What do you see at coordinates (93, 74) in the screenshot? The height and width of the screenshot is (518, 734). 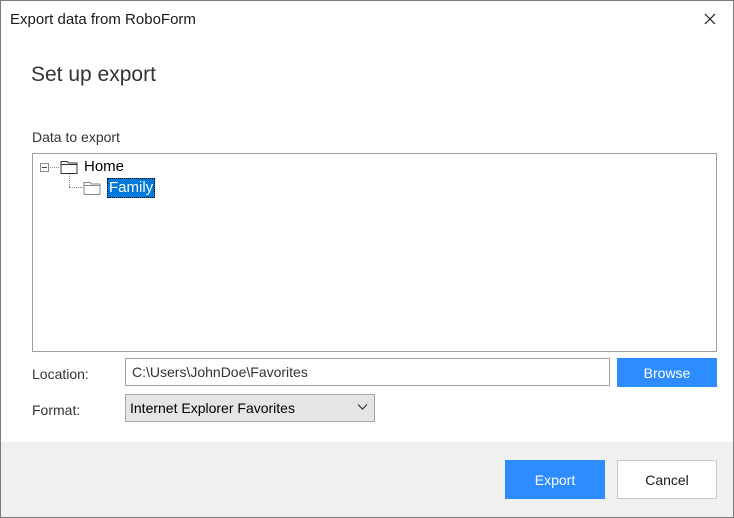 I see `page-title: Set up export` at bounding box center [93, 74].